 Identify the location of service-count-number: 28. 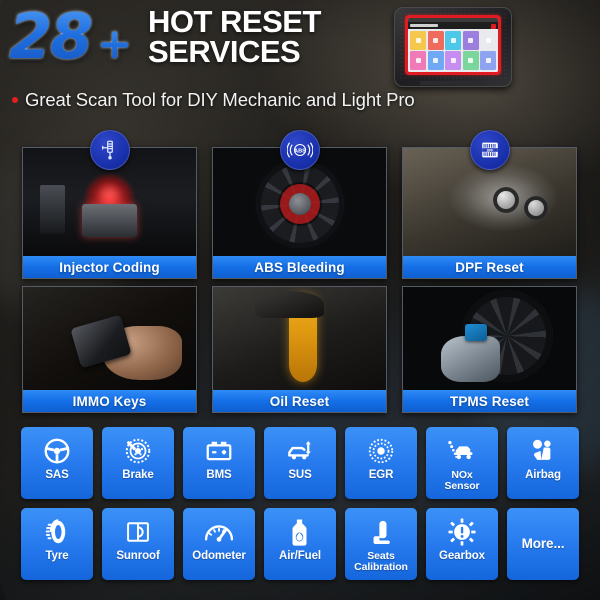
(51, 36).